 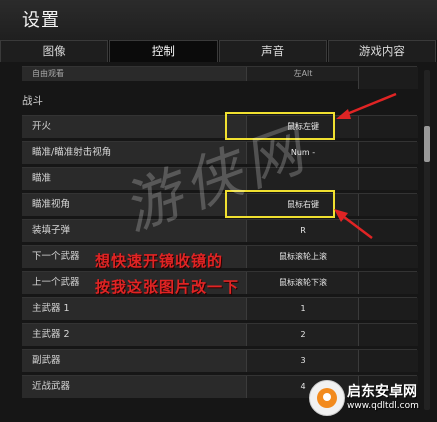 I want to click on logo-icon, so click(x=327, y=398).